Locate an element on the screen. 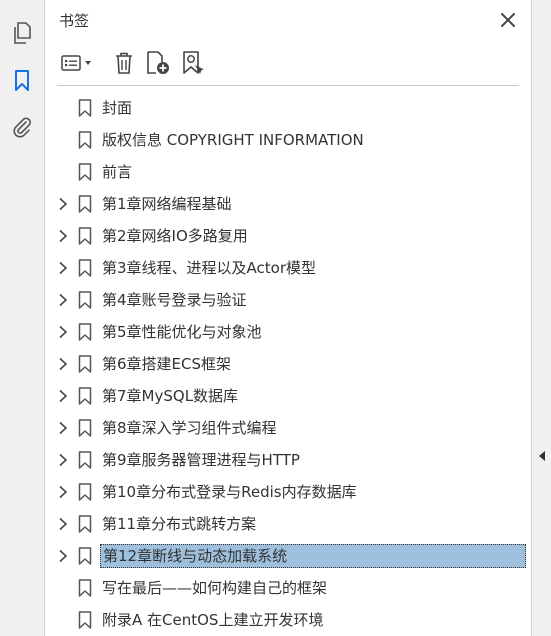  bookmark-label: 第11章分布式跳转方案 is located at coordinates (179, 524).